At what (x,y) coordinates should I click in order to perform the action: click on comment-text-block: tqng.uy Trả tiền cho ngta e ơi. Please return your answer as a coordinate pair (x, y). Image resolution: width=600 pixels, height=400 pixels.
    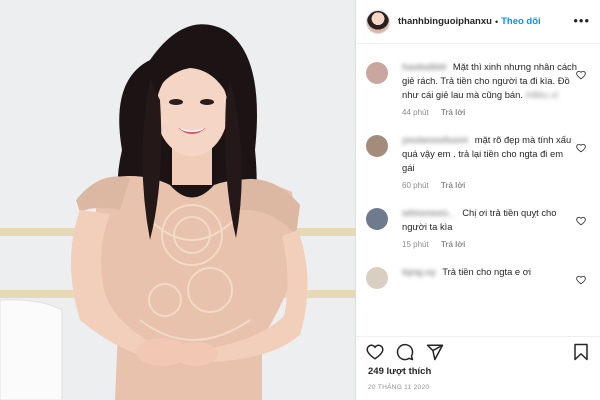
    Looking at the image, I should click on (490, 272).